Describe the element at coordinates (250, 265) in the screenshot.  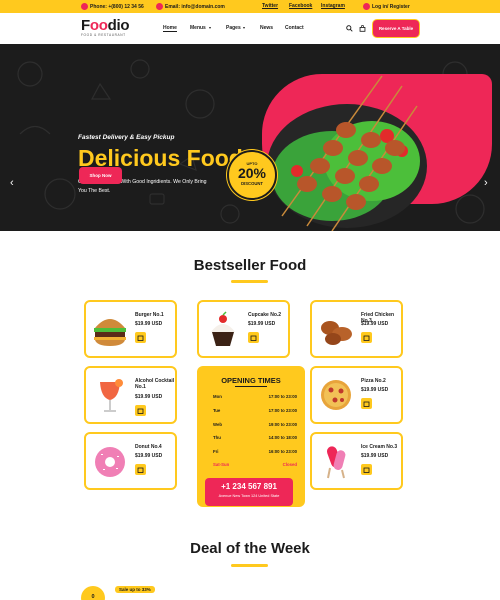
I see `bestseller-title: Bestseller Food` at that location.